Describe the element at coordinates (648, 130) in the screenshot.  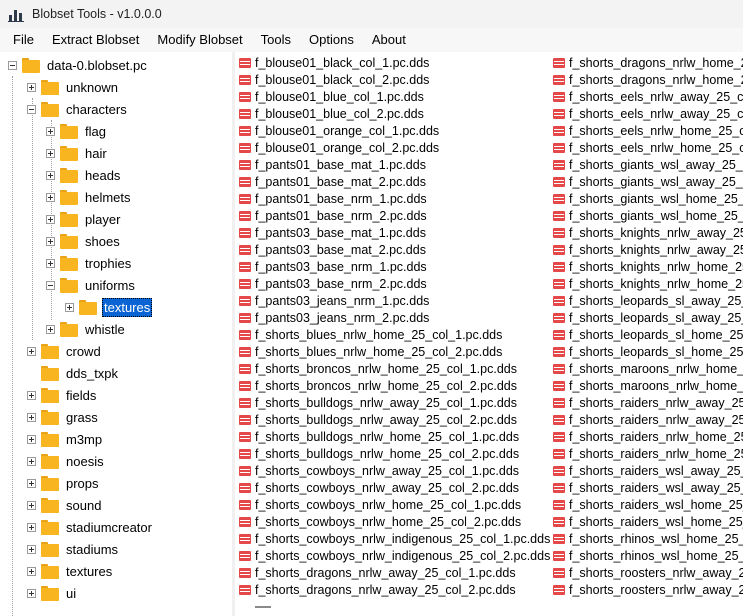
I see `file-item: f_shorts_eels_nrlw_home_25_col_1` at that location.